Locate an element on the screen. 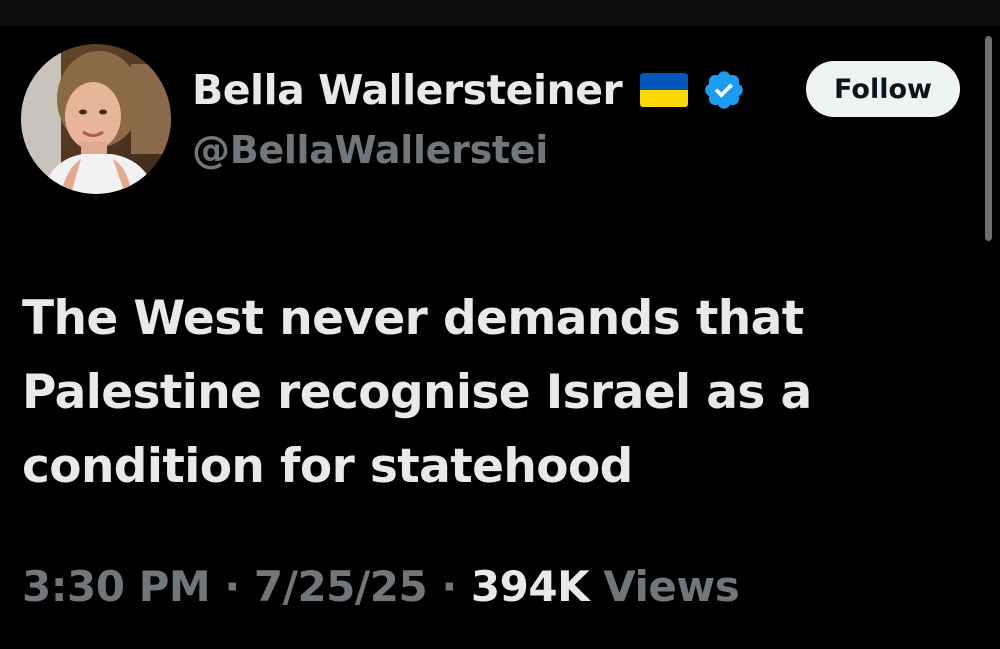 Image resolution: width=1000 pixels, height=649 pixels. tweet-line: Palestine recognise Israel as a is located at coordinates (417, 392).